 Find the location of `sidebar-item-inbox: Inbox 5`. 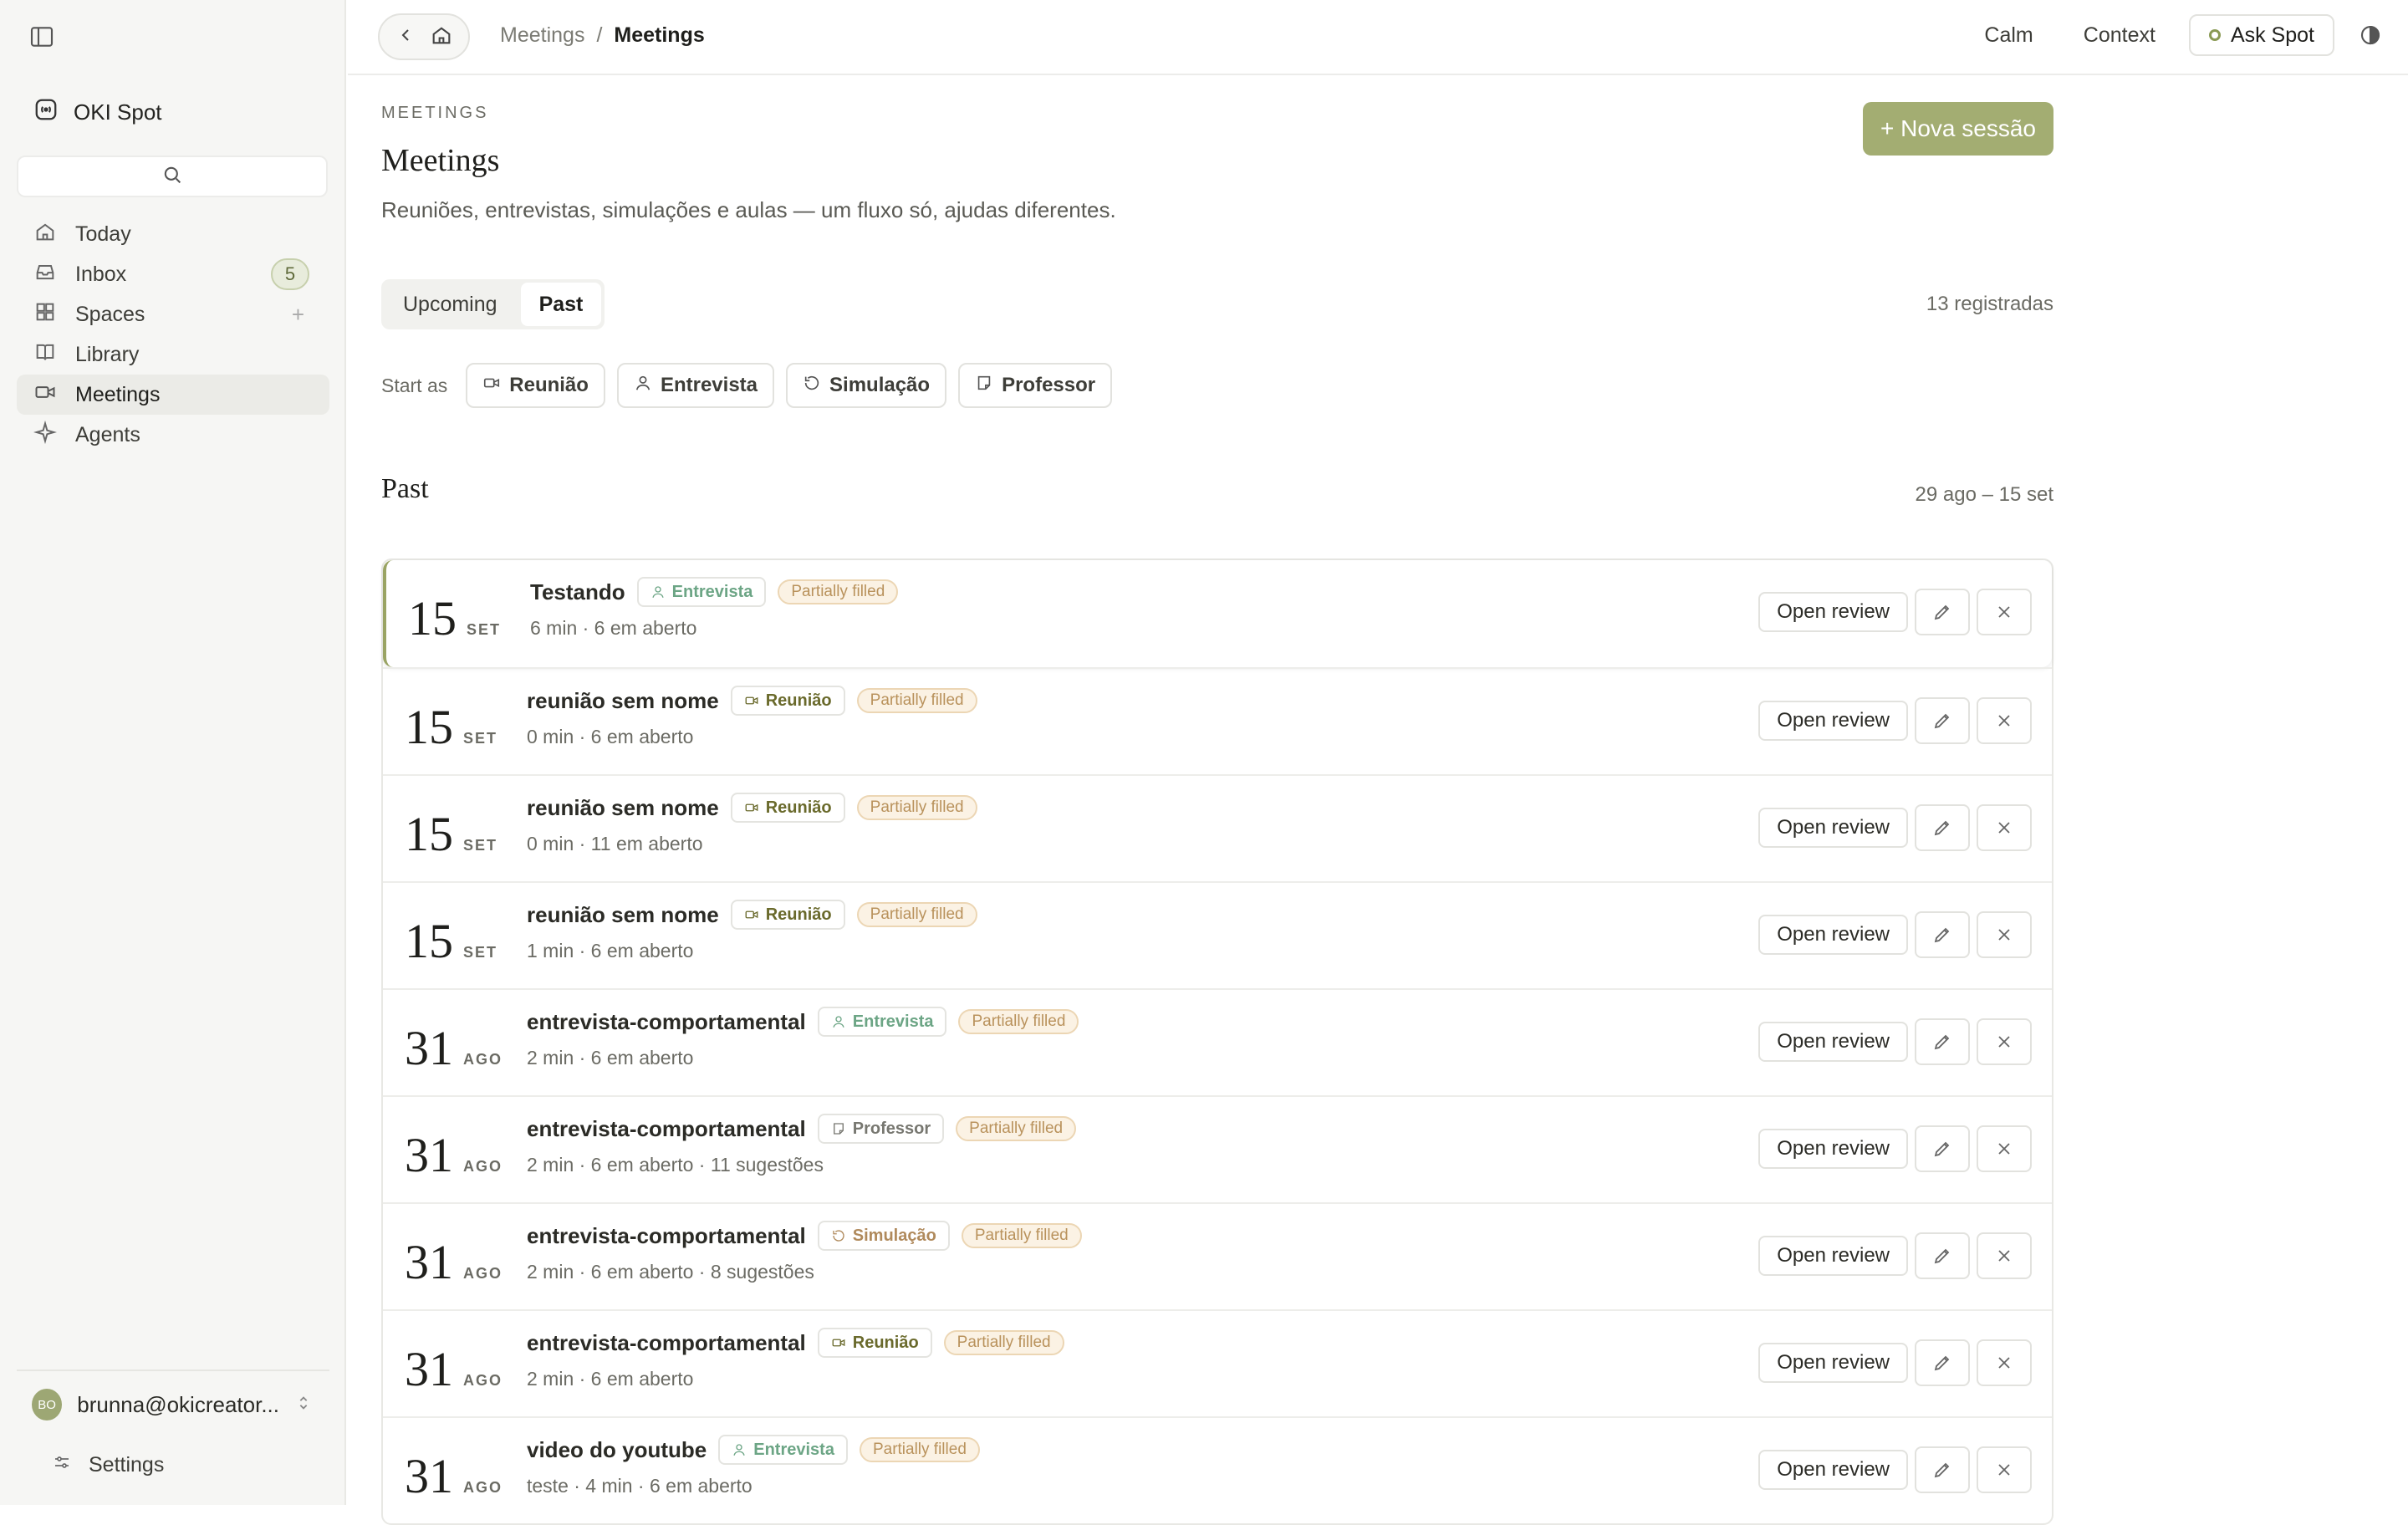

sidebar-item-inbox: Inbox 5 is located at coordinates (173, 274).